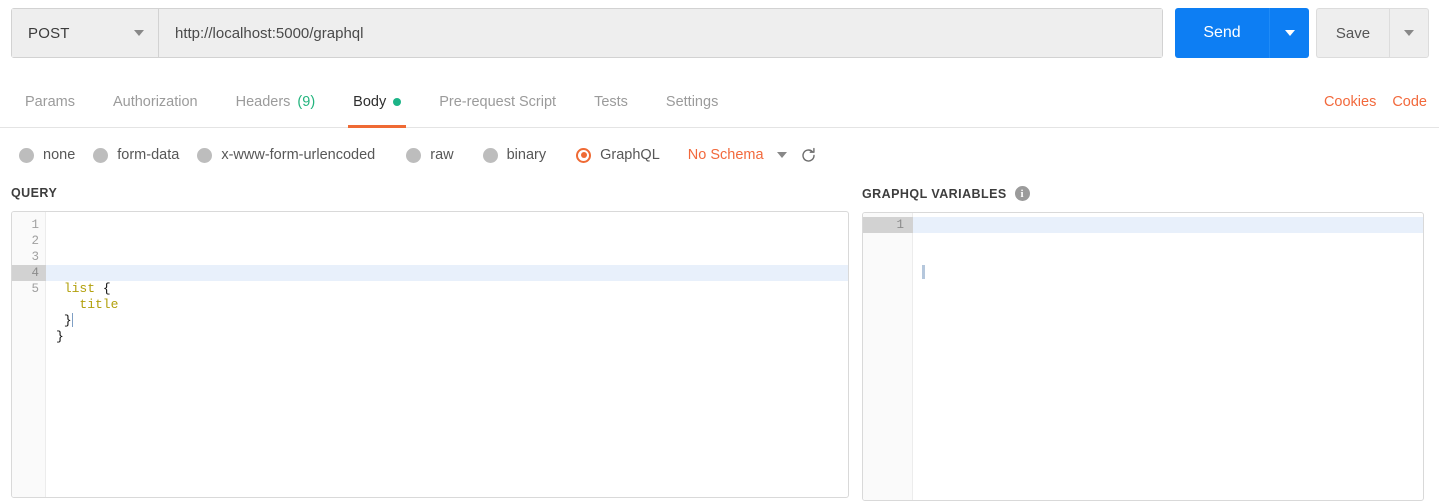 This screenshot has height=504, width=1439. I want to click on refresh-schema-icon, so click(808, 155).